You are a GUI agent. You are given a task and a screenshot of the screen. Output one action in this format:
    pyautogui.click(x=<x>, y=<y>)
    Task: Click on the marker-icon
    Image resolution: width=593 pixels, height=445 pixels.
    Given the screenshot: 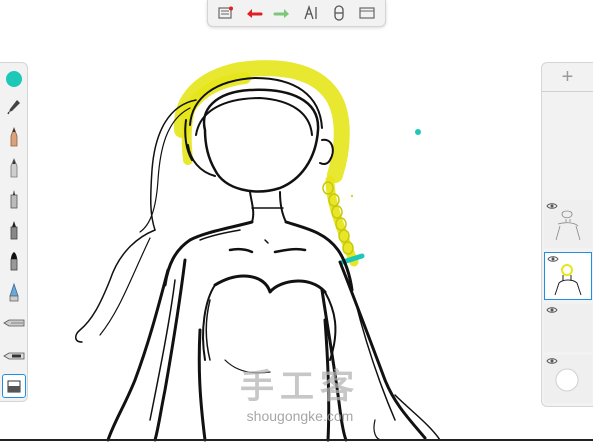 What is the action you would take?
    pyautogui.click(x=14, y=230)
    